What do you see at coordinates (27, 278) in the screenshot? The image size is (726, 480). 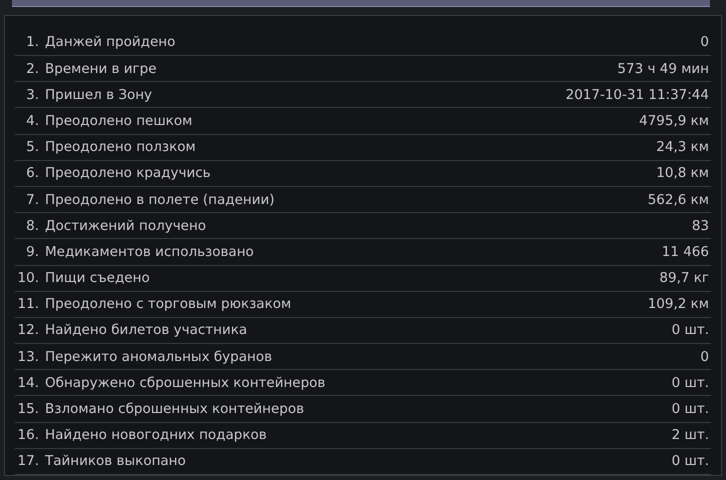 I see `row-number: 10.` at bounding box center [27, 278].